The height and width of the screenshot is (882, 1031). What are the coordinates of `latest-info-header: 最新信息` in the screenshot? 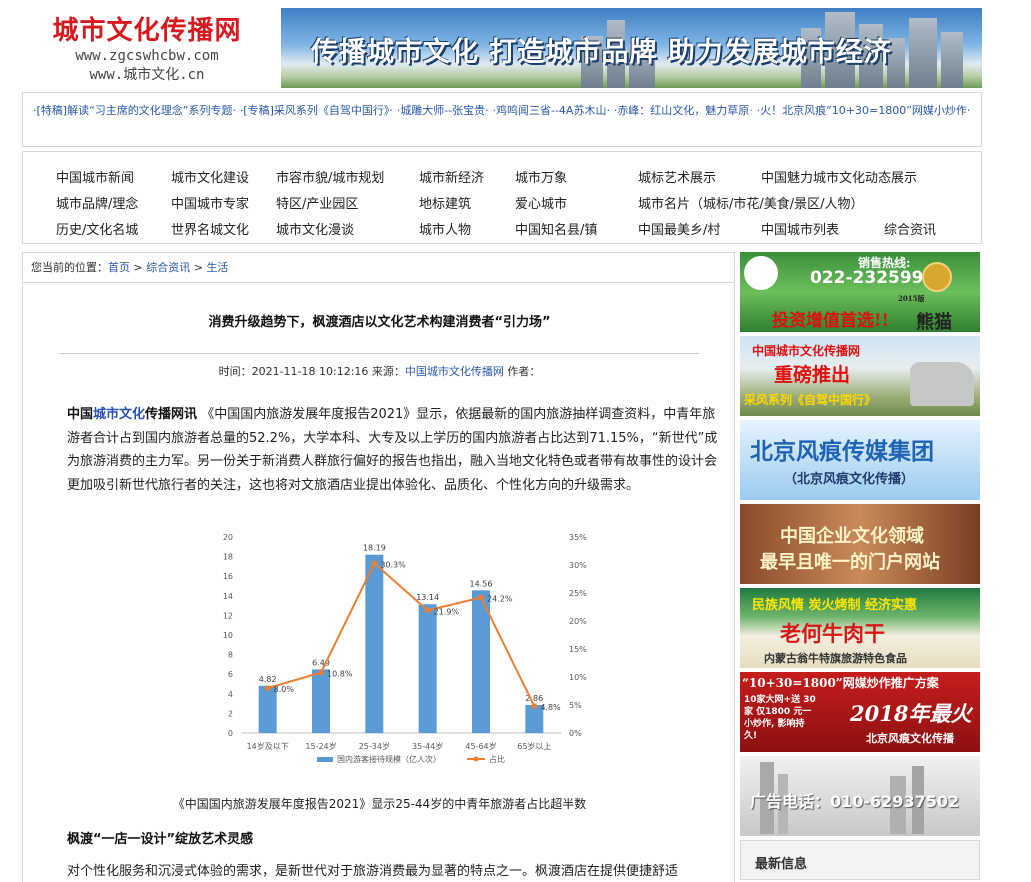 It's located at (860, 860).